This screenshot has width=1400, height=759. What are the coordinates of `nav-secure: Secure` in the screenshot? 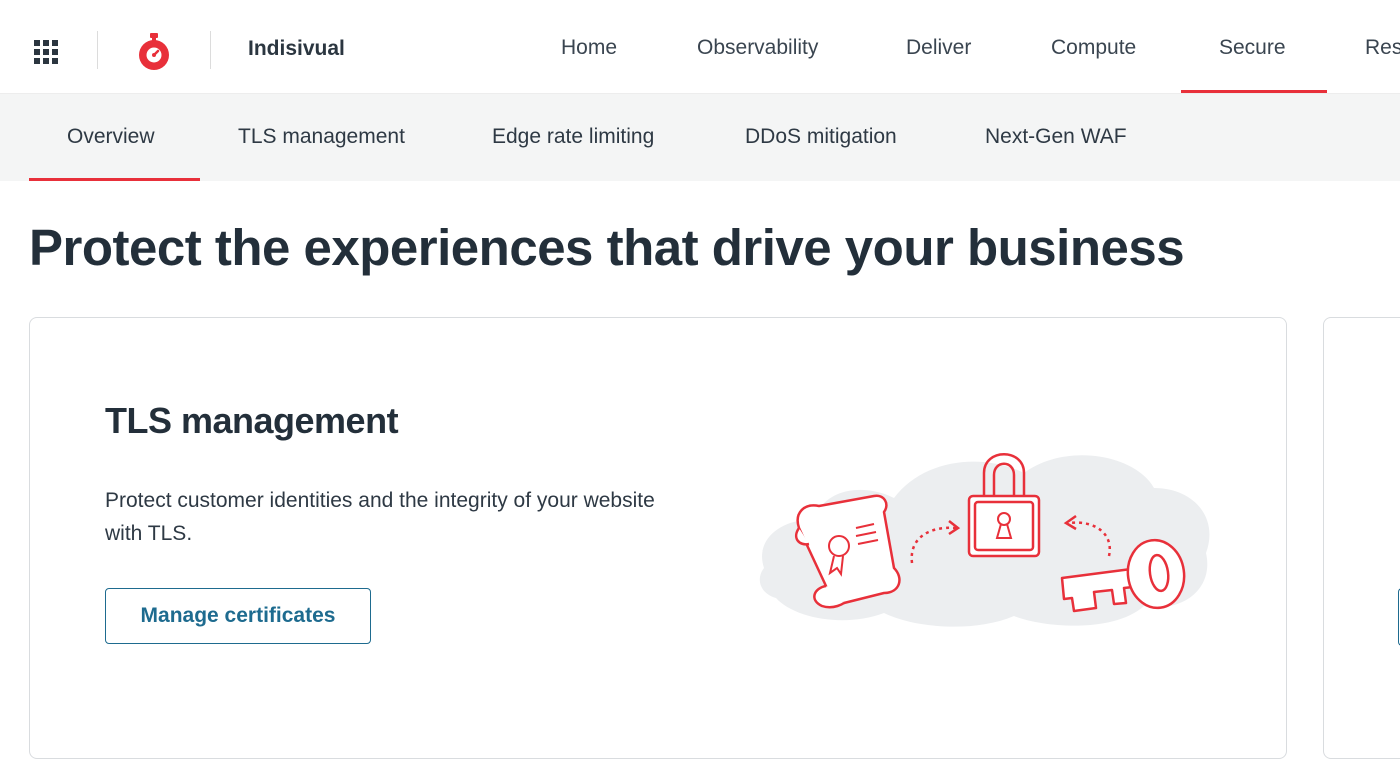 It's located at (1252, 48).